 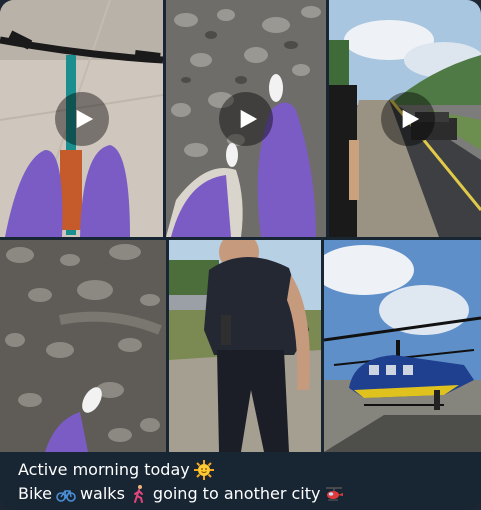 What do you see at coordinates (334, 494) in the screenshot?
I see `helicopter-icon` at bounding box center [334, 494].